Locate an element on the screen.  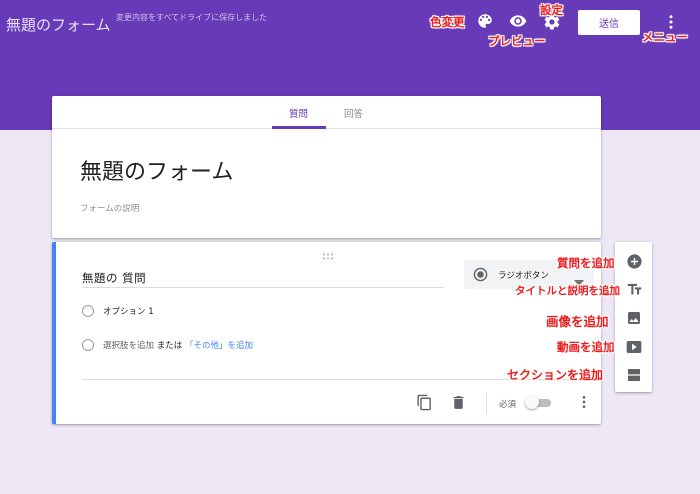
tab-questions: 質問 is located at coordinates (298, 113).